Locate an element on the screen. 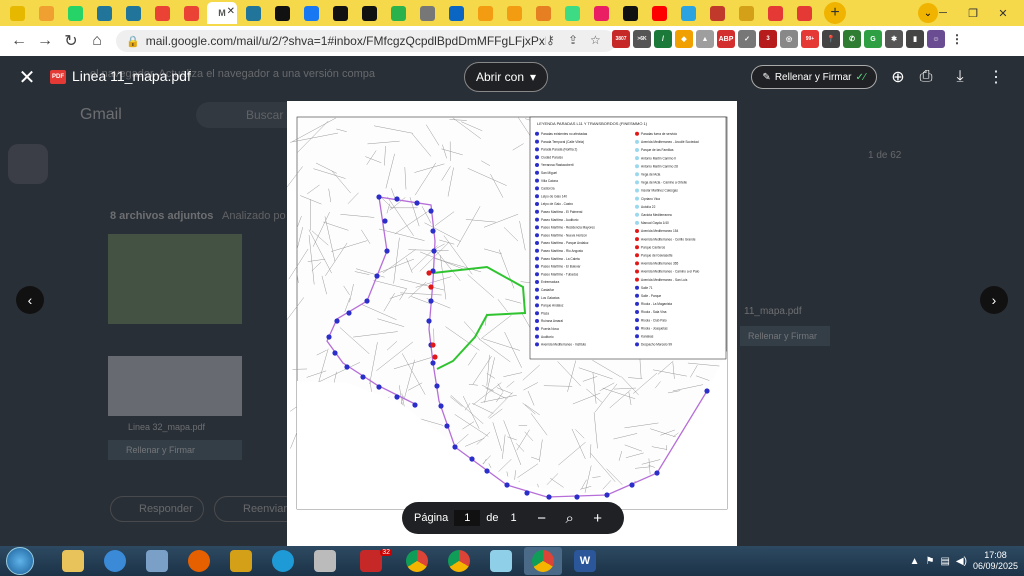 The height and width of the screenshot is (576, 1024). new-tab-button: + is located at coordinates (835, 13).